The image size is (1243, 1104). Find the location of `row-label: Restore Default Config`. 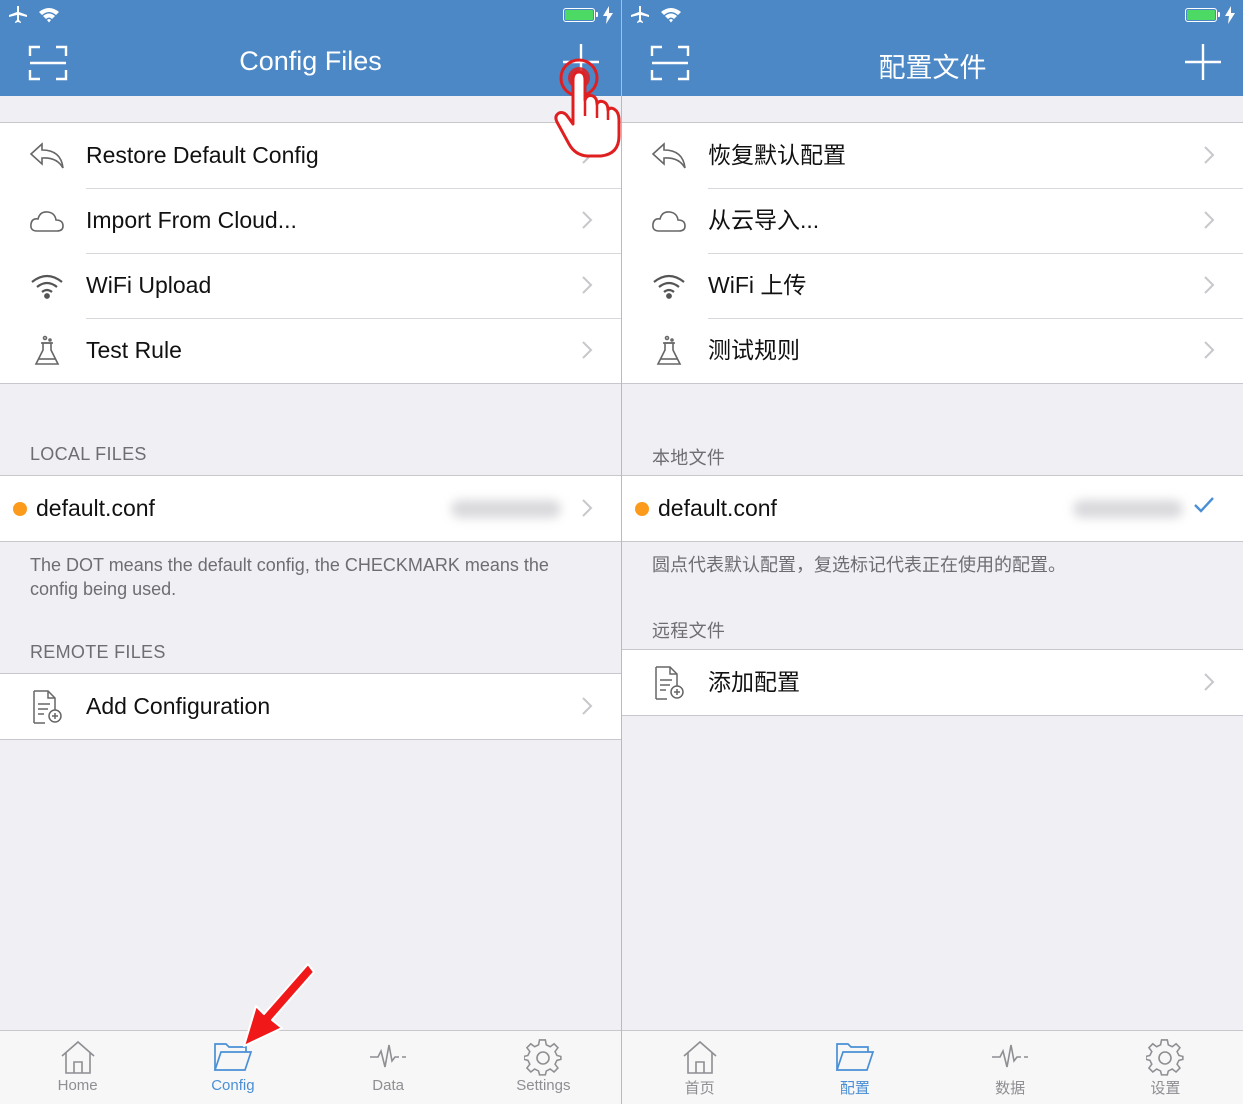

row-label: Restore Default Config is located at coordinates (202, 155).